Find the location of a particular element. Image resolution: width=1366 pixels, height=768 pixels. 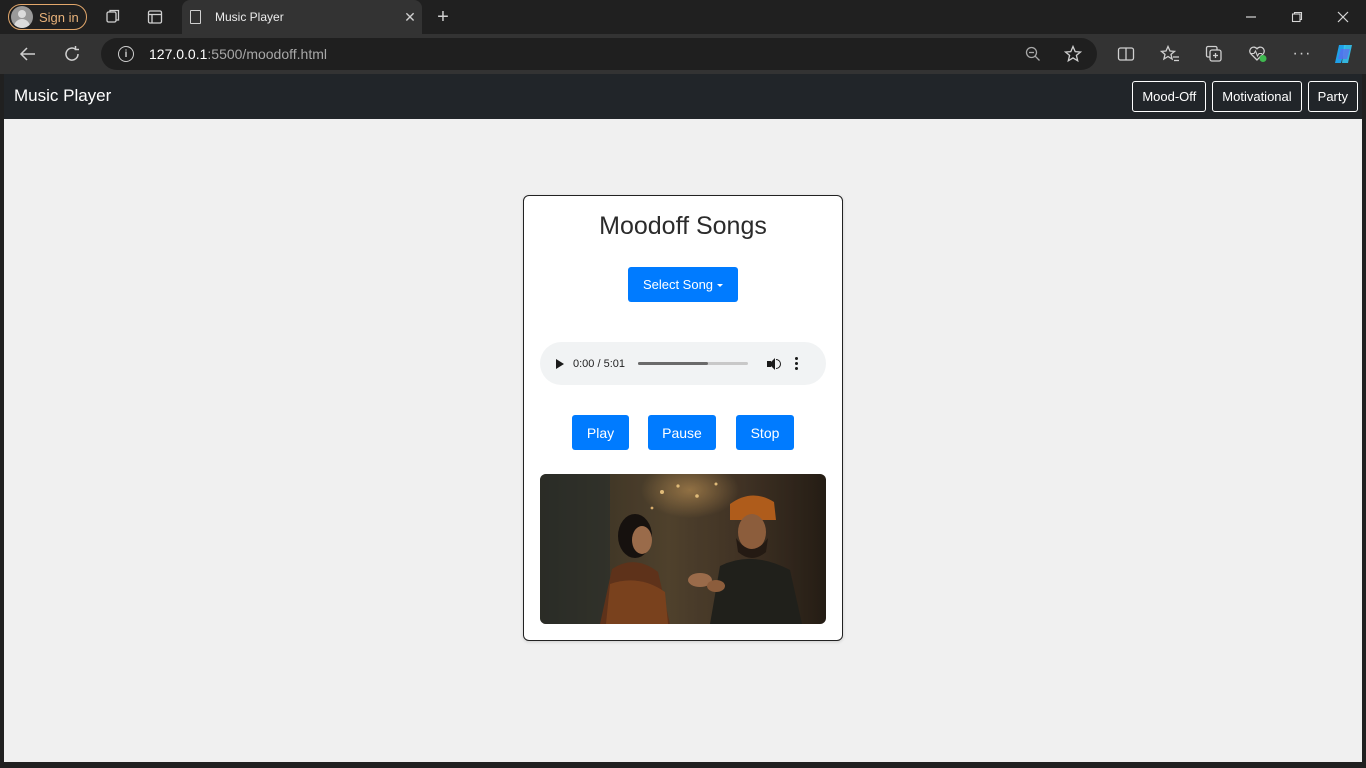

audio-time: 0:00 / 5:01 is located at coordinates (599, 363).